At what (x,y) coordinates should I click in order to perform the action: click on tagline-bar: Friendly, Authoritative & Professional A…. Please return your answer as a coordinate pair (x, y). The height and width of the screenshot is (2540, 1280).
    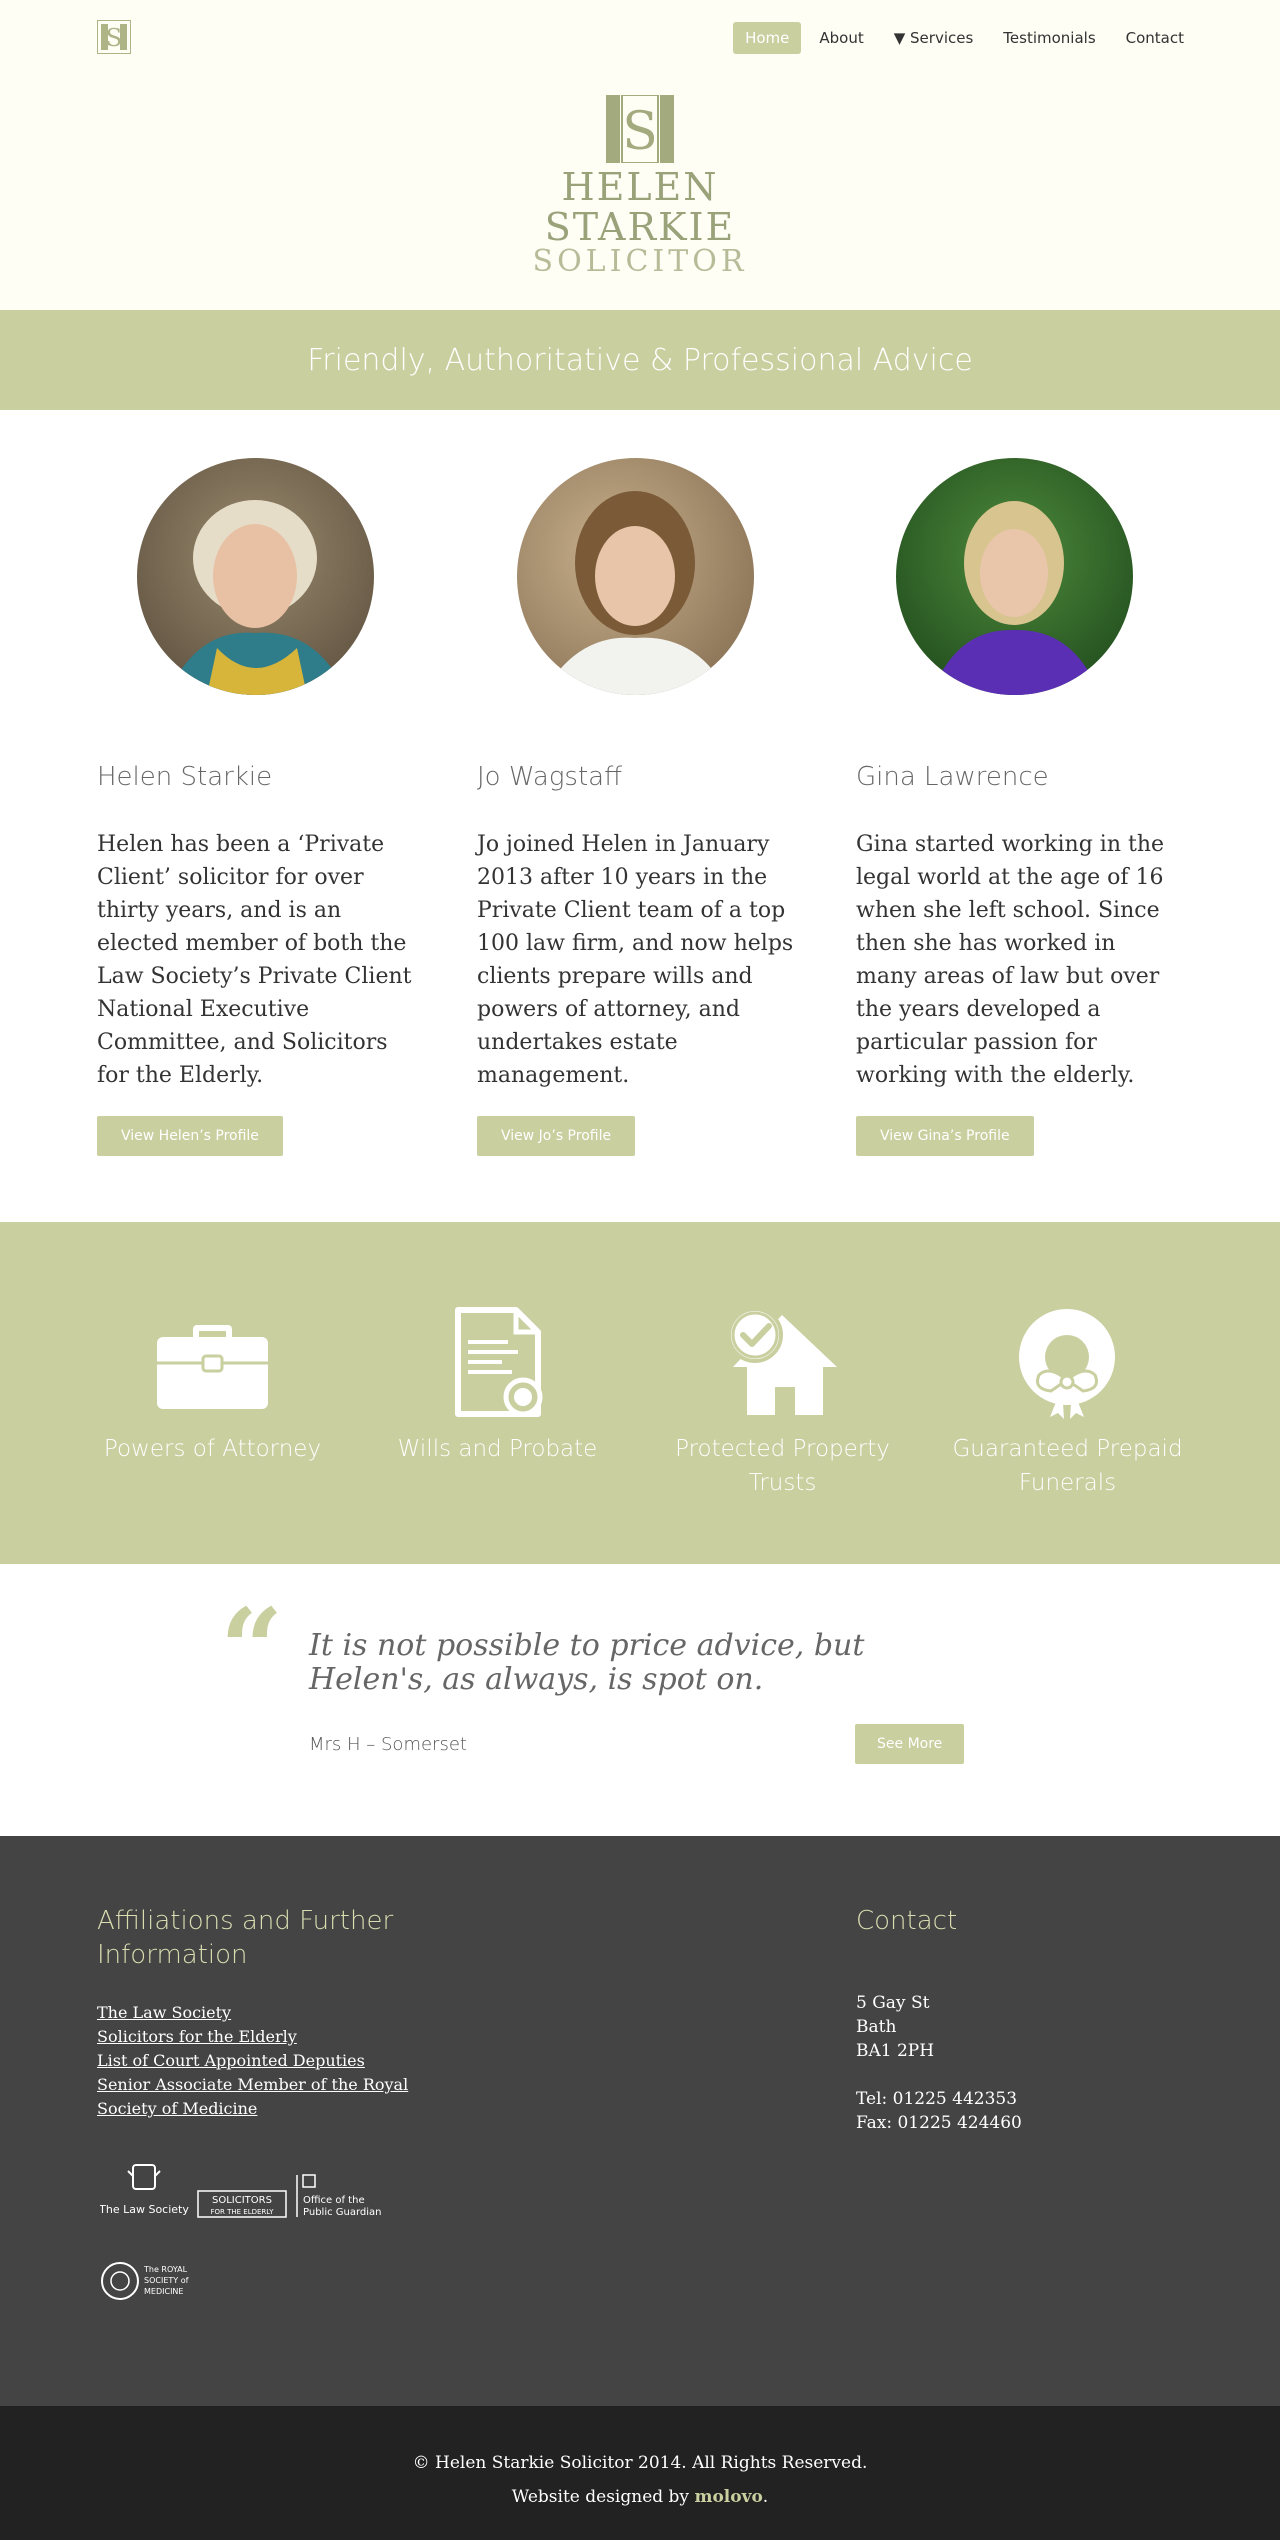
    Looking at the image, I should click on (640, 360).